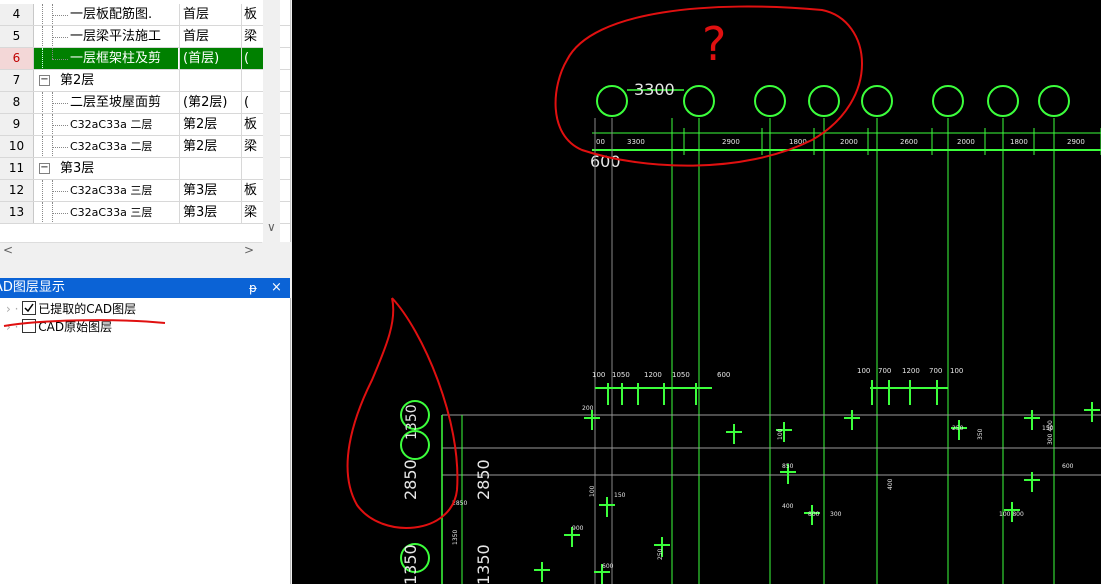  Describe the element at coordinates (1068, 466) in the screenshot. I see `dimension-label: 600` at that location.